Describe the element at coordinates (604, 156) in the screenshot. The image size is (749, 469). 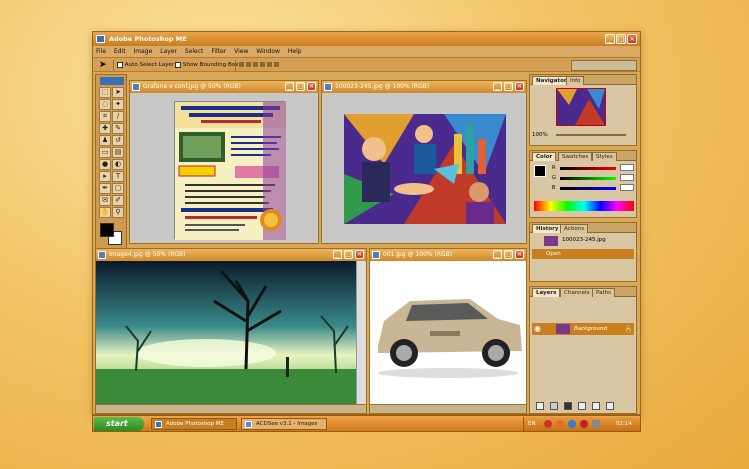
I see `tab-styles: Styles` at that location.